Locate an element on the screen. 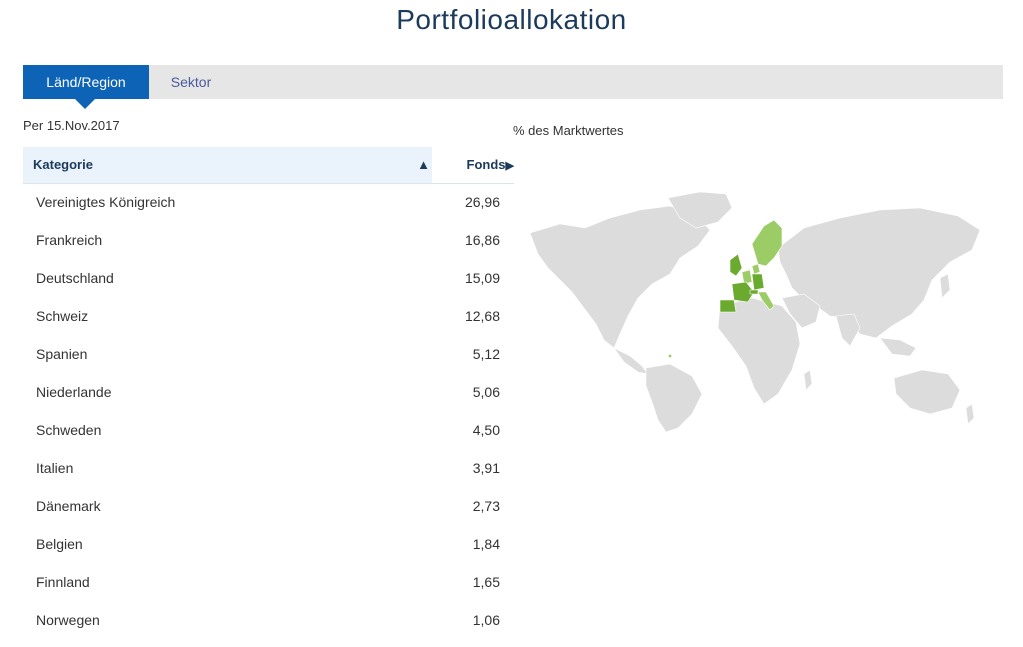  country-name: Frankreich is located at coordinates (69, 240).